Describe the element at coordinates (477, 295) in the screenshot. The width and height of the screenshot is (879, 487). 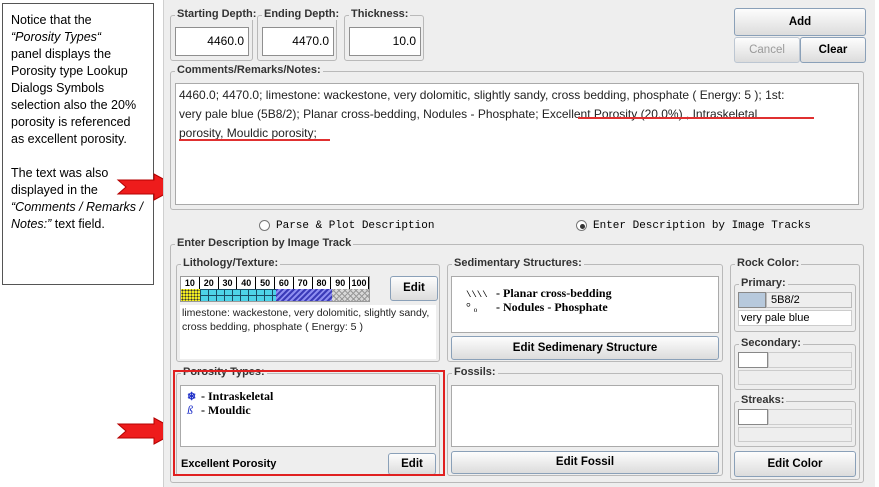
I see `planar-cross-bedding-icon: \\\\` at that location.